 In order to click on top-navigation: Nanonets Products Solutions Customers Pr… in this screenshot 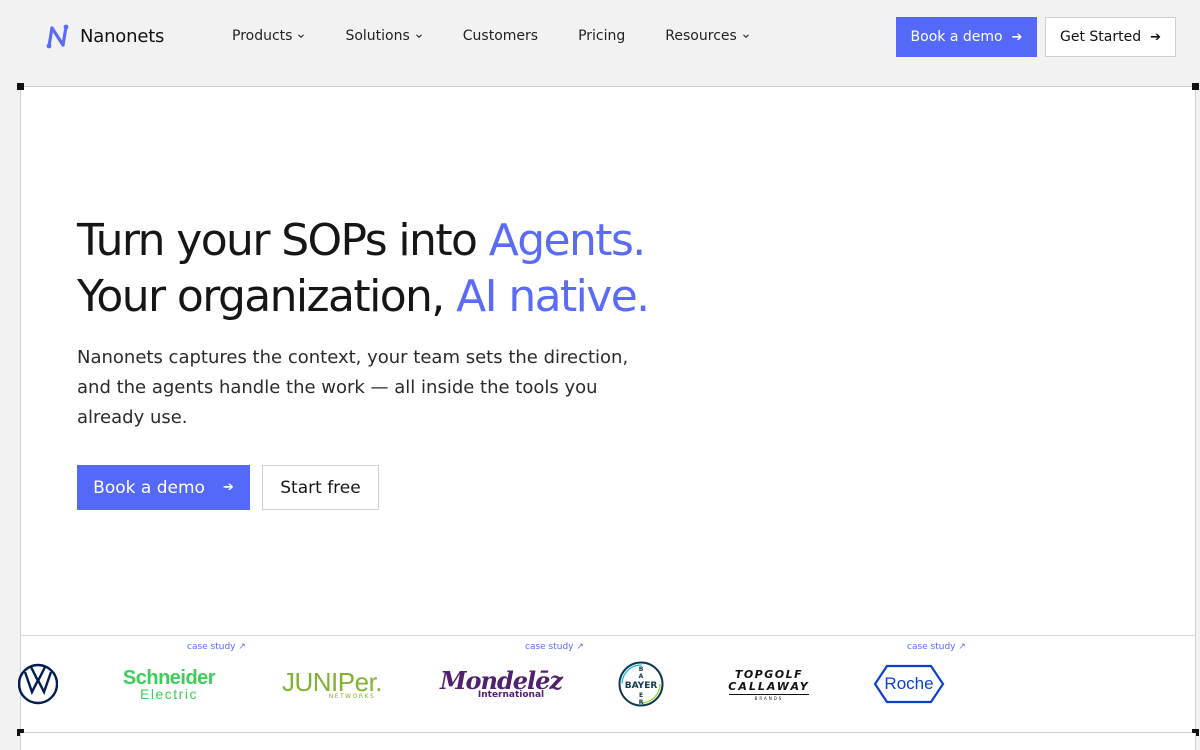, I will do `click(600, 37)`.